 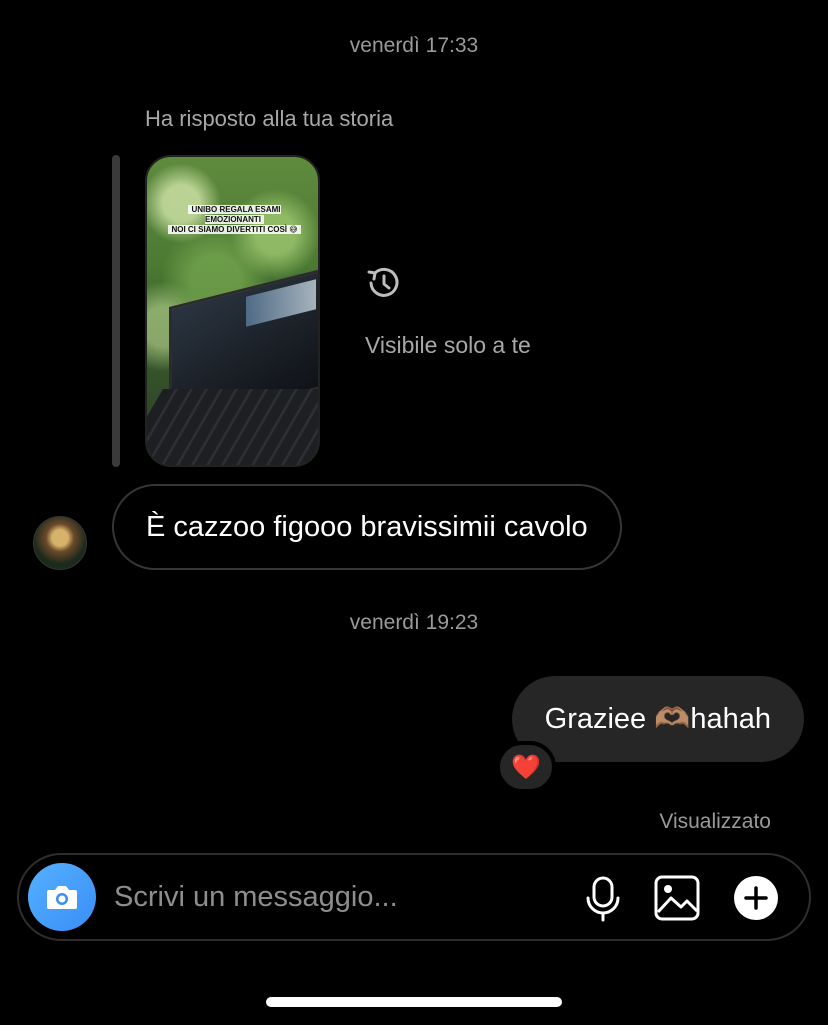 What do you see at coordinates (414, 622) in the screenshot?
I see `timestamp-2: venerdì 19:23` at bounding box center [414, 622].